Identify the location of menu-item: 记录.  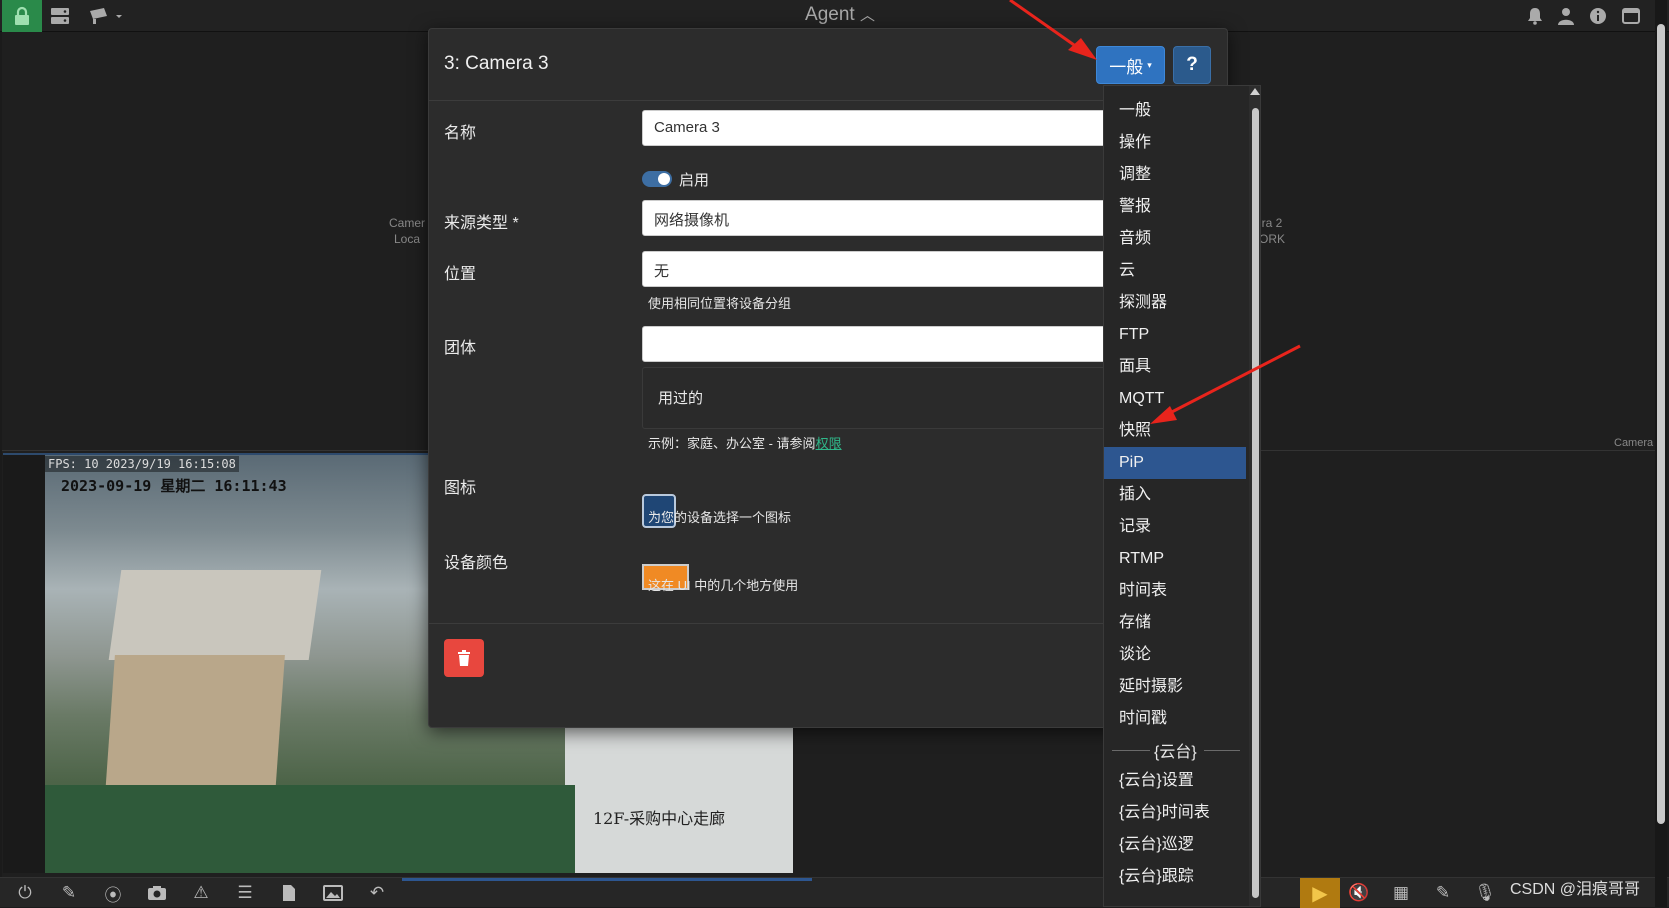
(1175, 527).